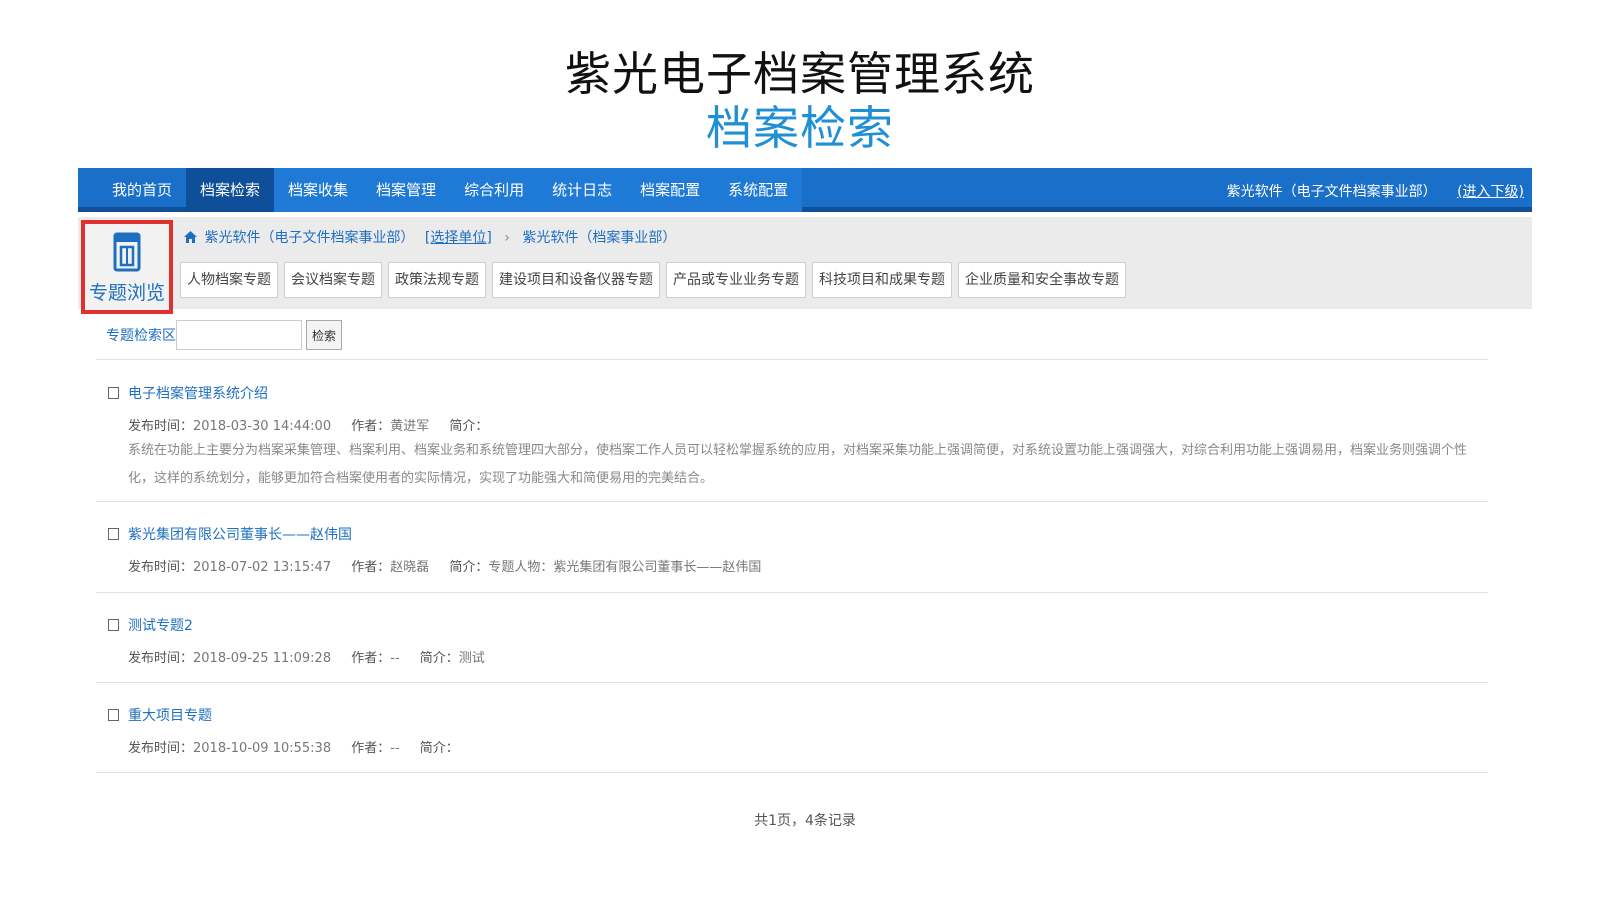 The height and width of the screenshot is (900, 1600). Describe the element at coordinates (230, 190) in the screenshot. I see `nav-item-archive-search: 档案检索` at that location.